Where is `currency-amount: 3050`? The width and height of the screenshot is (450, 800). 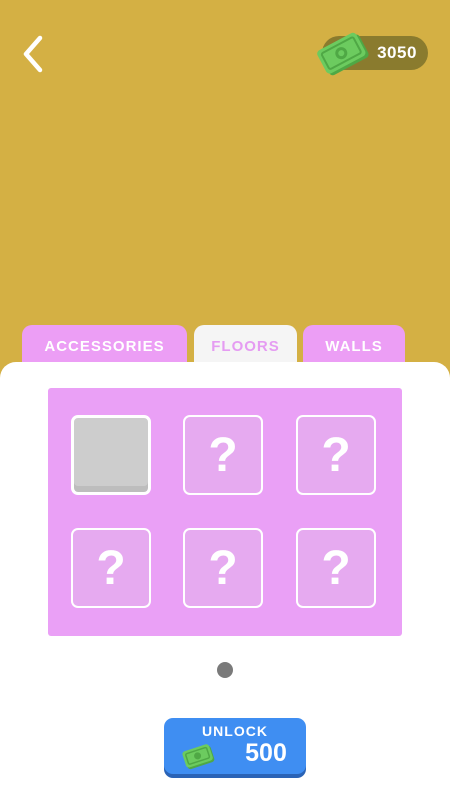
currency-amount: 3050 is located at coordinates (397, 52).